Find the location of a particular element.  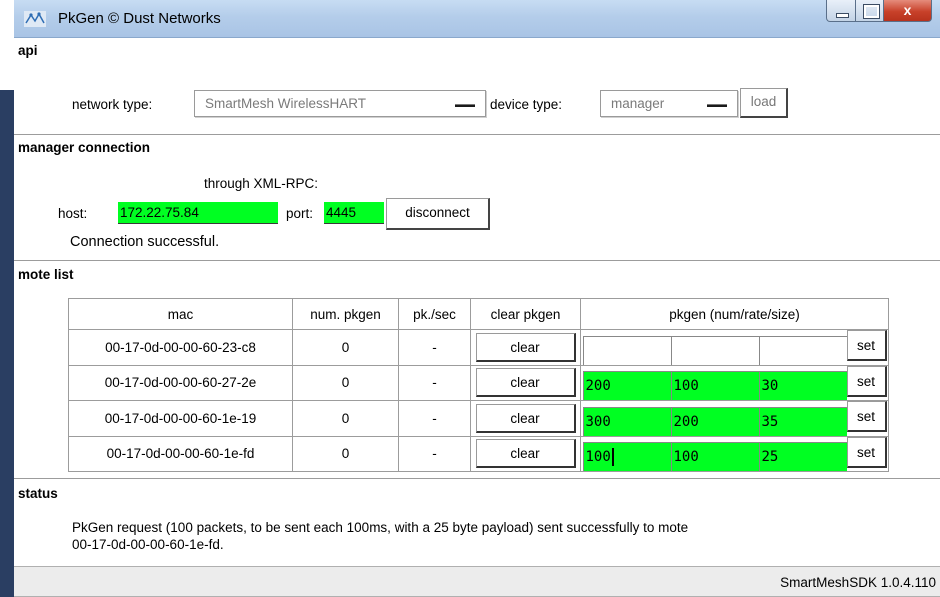

network-type-dropdown: SmartMesh WirelessHART is located at coordinates (340, 103).